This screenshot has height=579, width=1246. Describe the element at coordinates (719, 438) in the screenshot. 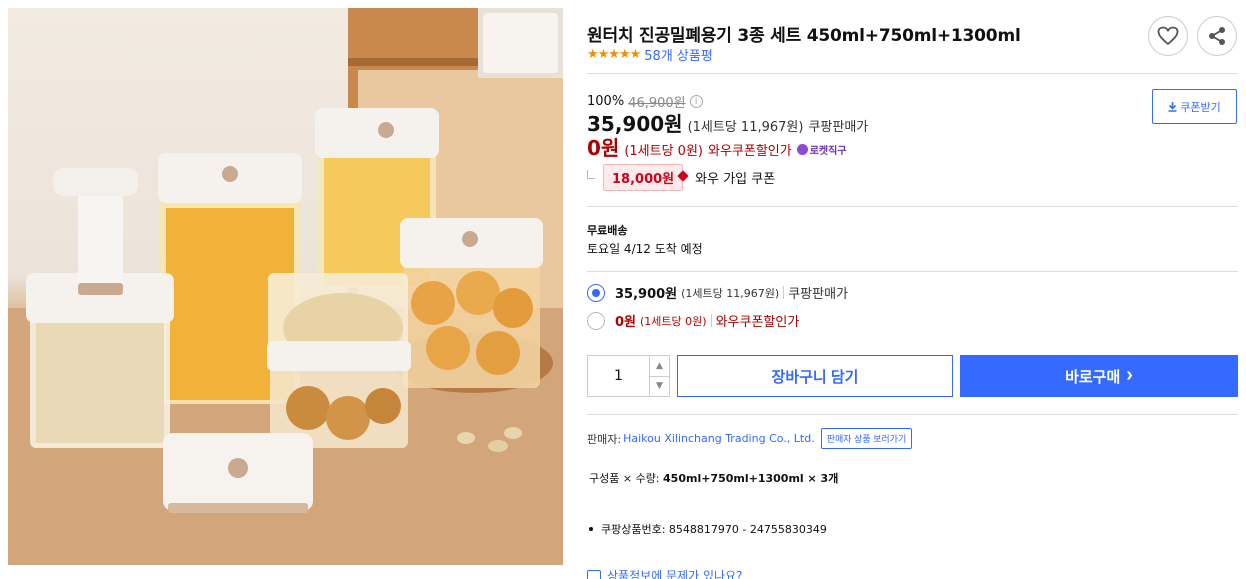

I see `seller-name-link: Haikou Xilinchang Trading Co., Ltd.` at that location.